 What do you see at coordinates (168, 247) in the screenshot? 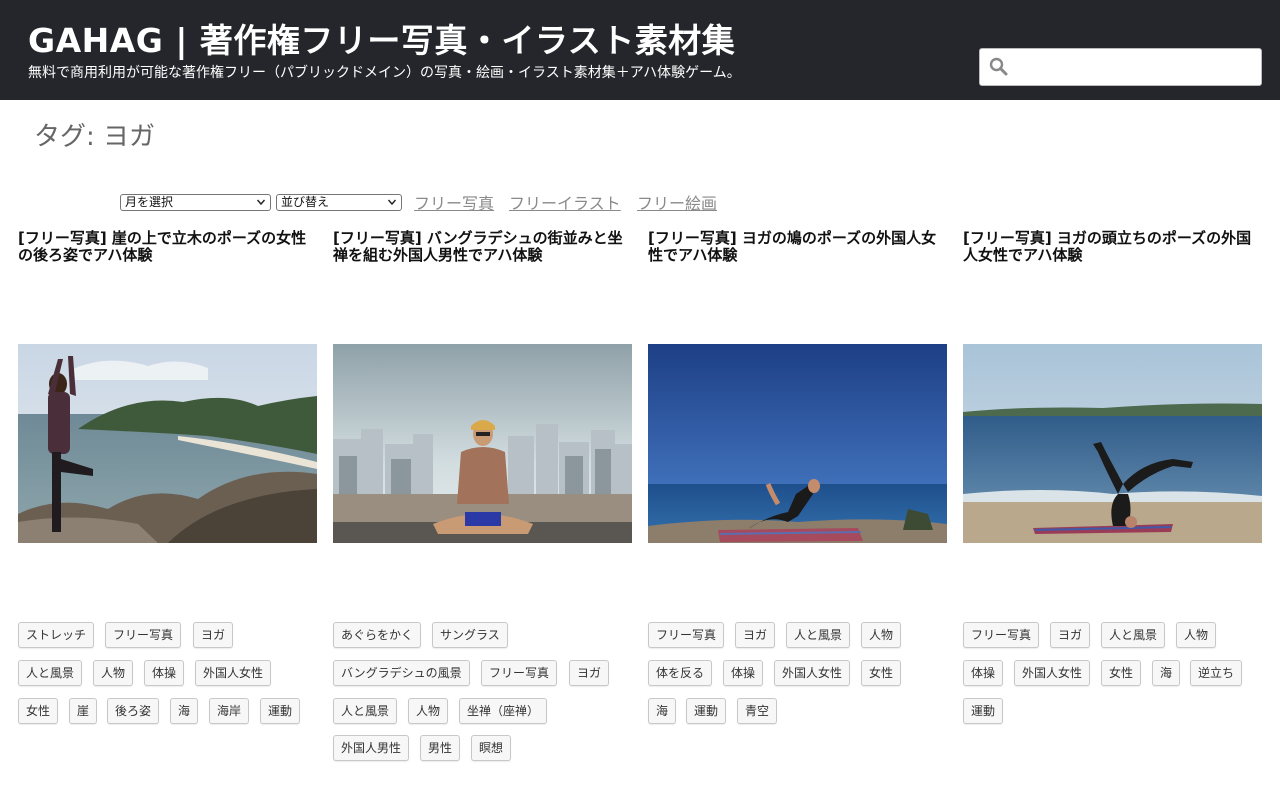
I see `post-title: [フリー写真] 崖の上で立木のポーズの女性の後ろ姿でアハ体験` at bounding box center [168, 247].